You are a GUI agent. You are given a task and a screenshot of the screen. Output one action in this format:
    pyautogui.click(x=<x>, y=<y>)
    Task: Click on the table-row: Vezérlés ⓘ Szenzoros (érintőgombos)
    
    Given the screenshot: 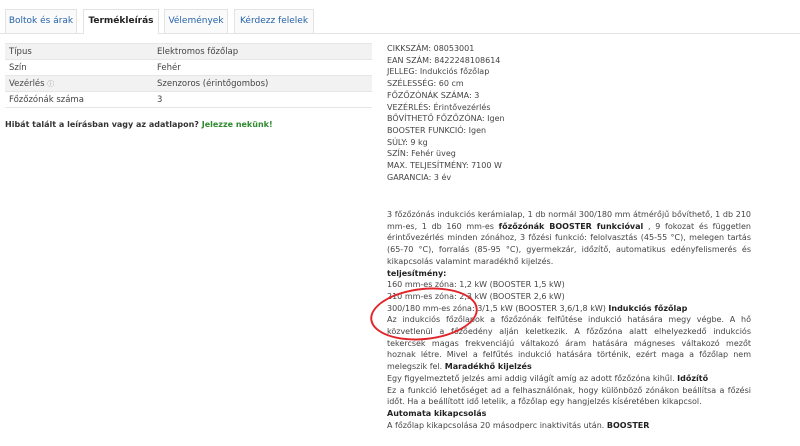 What is the action you would take?
    pyautogui.click(x=188, y=83)
    